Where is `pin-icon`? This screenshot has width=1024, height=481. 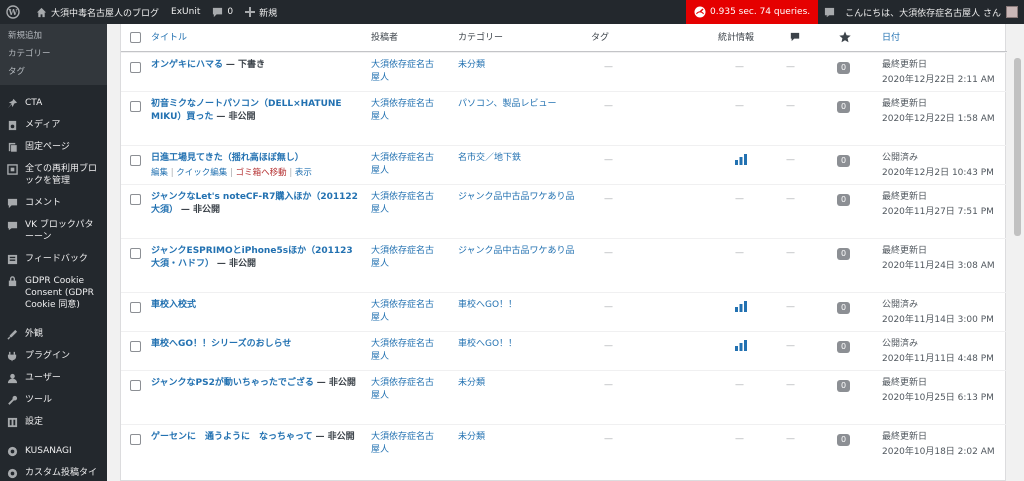
pin-icon is located at coordinates (12, 103).